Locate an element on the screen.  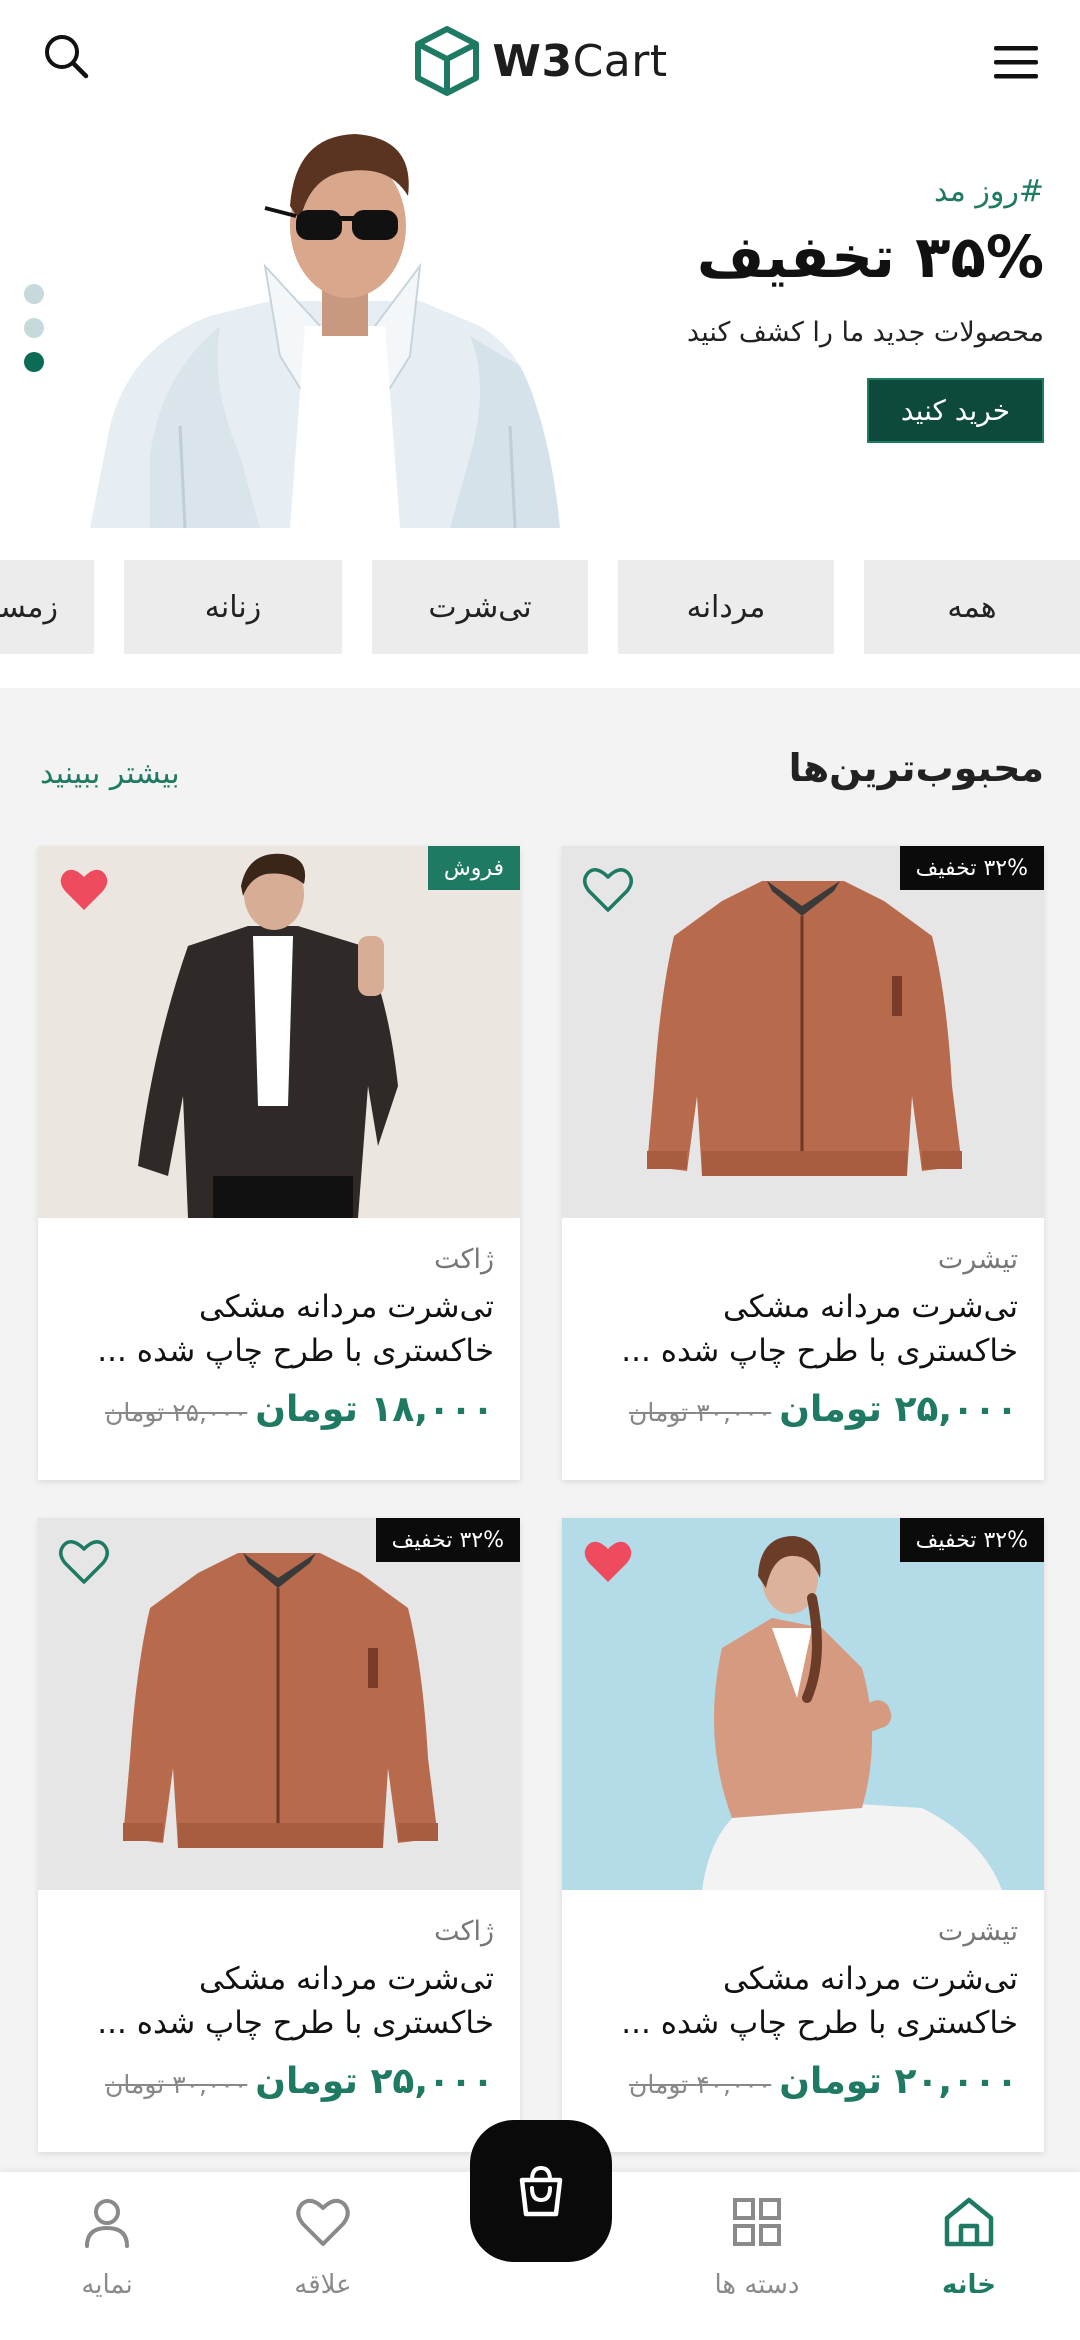
app-header: W3Cart is located at coordinates (540, 63).